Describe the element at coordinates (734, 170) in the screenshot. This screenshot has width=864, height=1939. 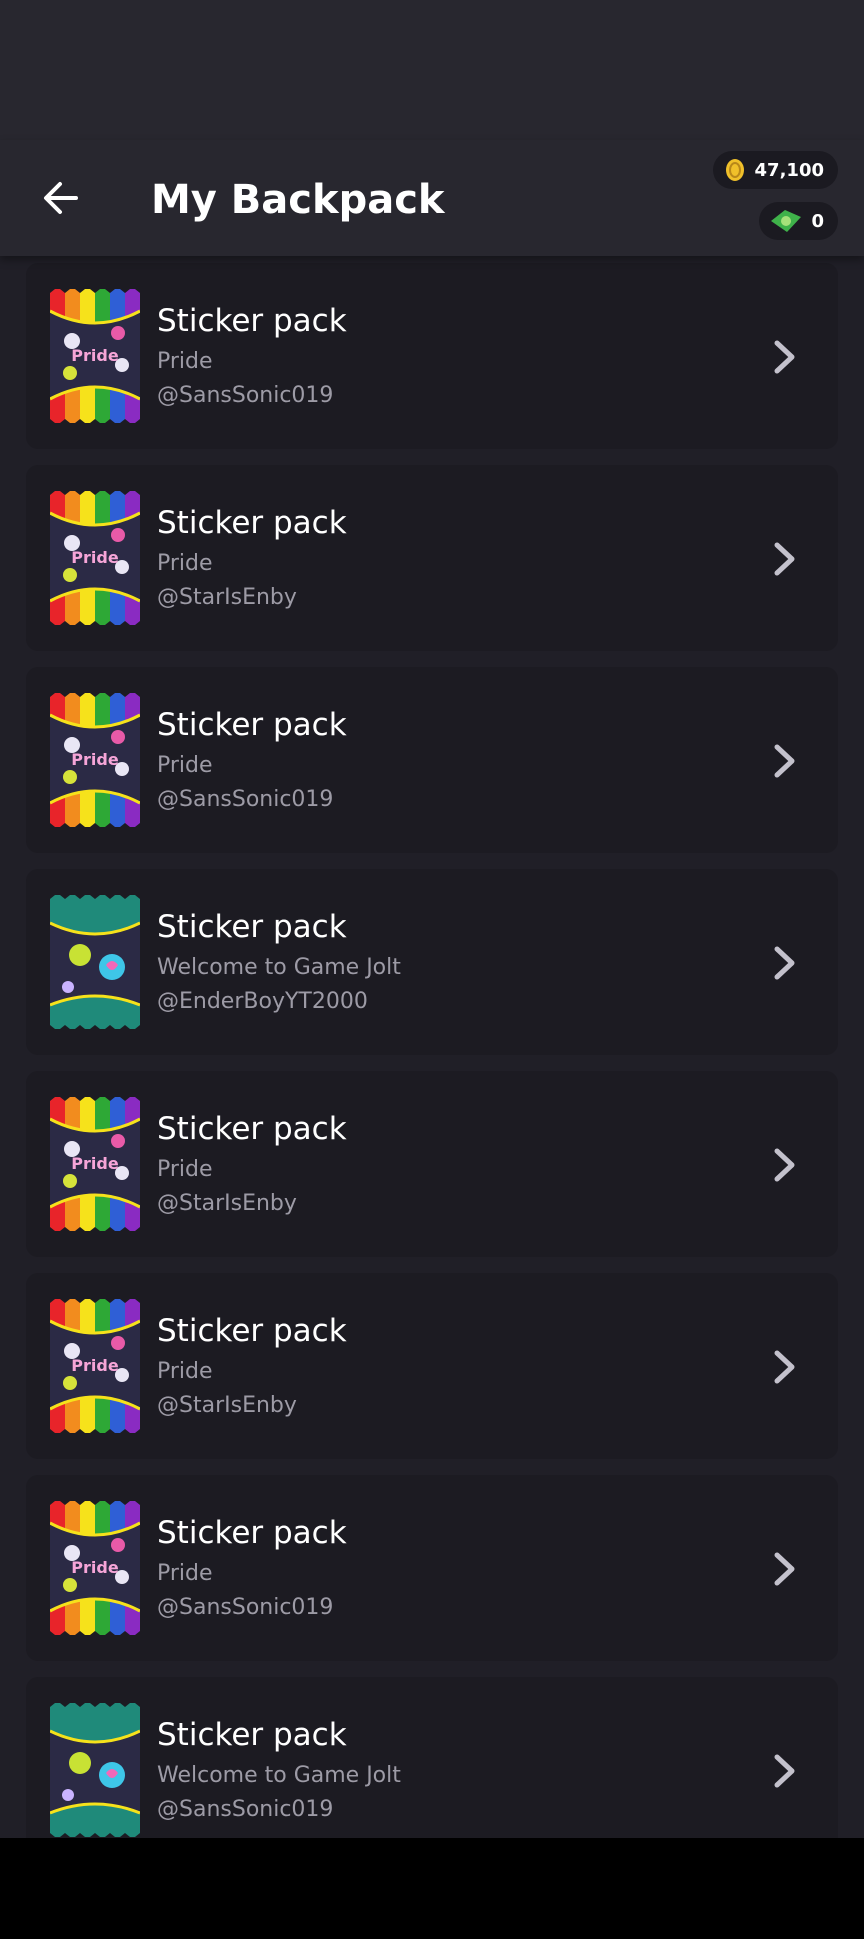
I see `coin-icon` at that location.